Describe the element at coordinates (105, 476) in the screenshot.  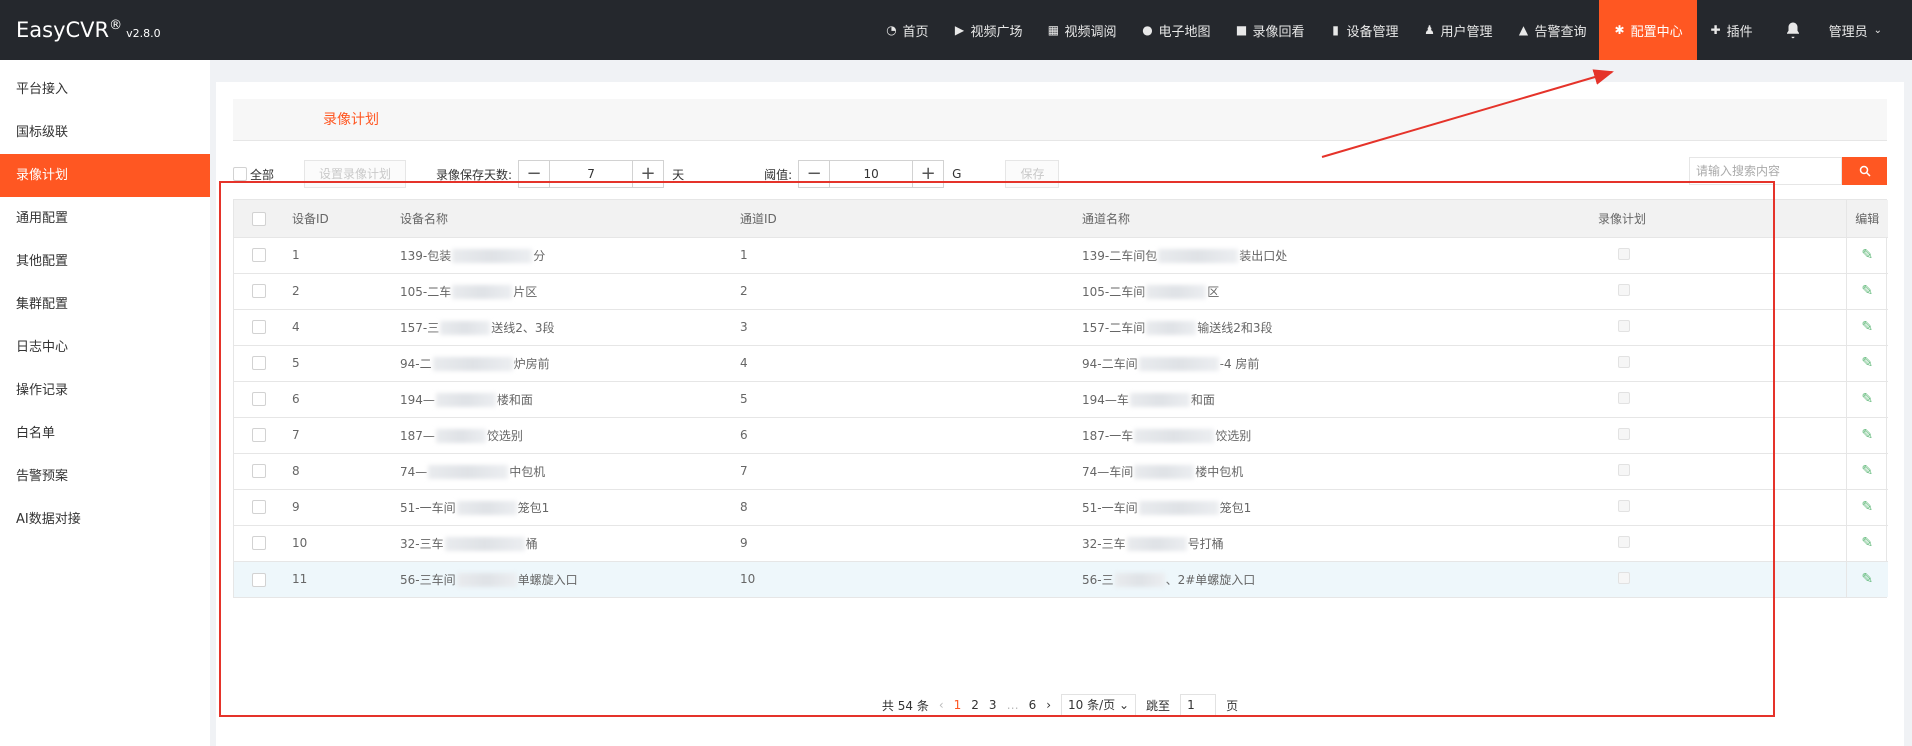
I see `sidebar-item-alarm-plan: 告警预案` at that location.